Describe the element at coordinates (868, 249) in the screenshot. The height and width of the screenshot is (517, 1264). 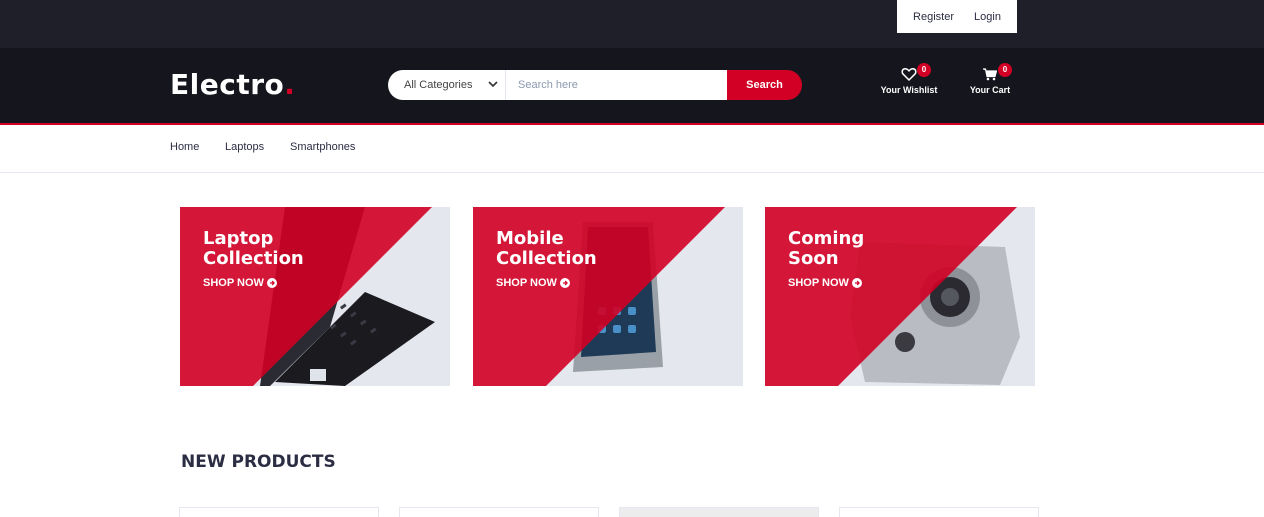
I see `collection-title: Coming Soon` at that location.